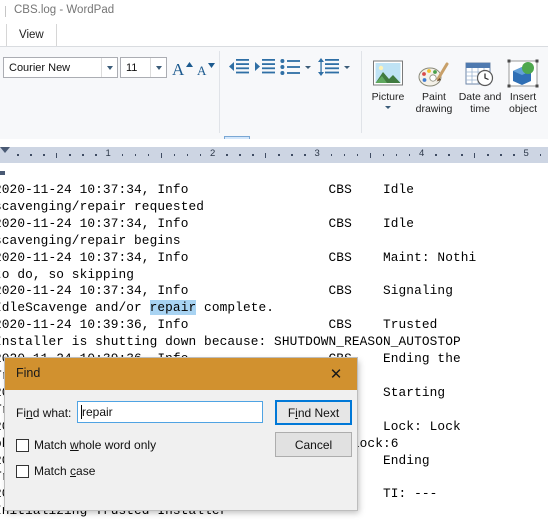  I want to click on find-next-post: nd Next, so click(318, 412).